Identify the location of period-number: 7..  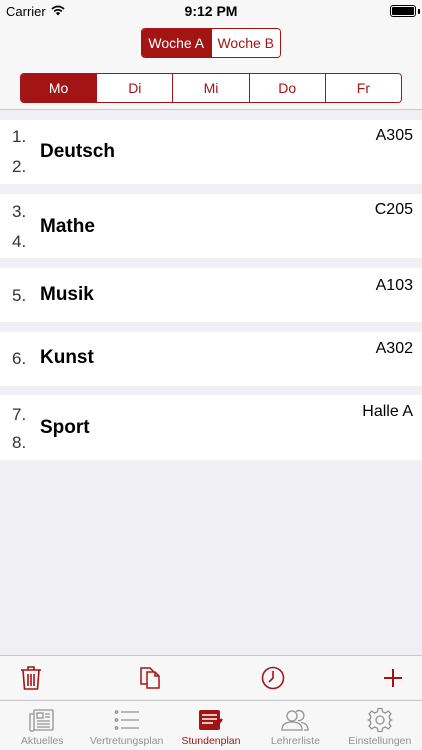
(19, 414).